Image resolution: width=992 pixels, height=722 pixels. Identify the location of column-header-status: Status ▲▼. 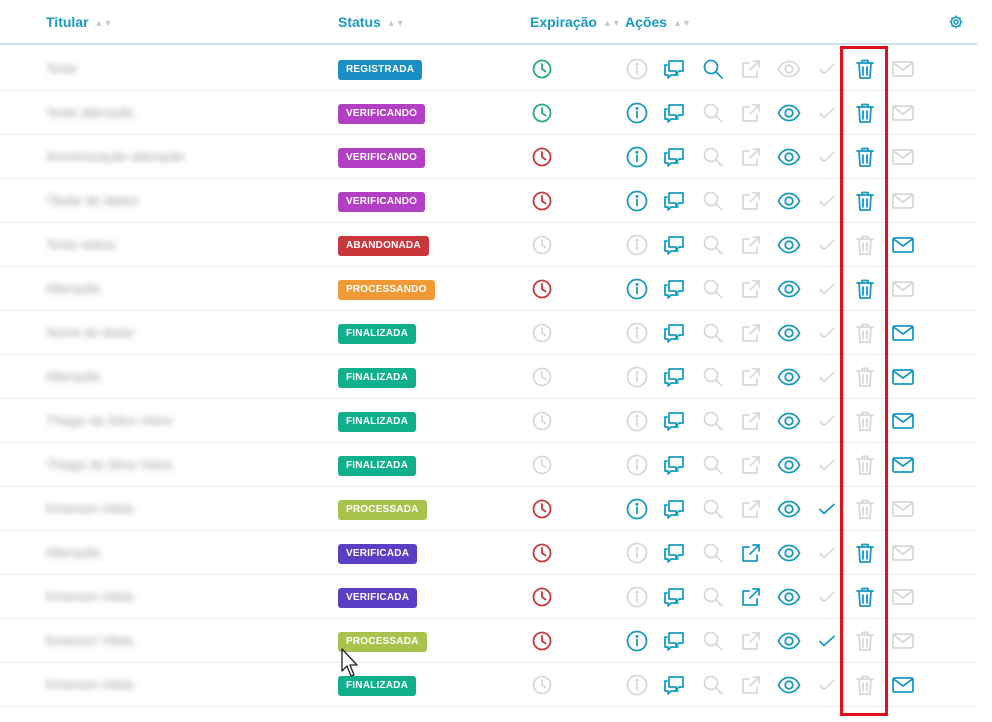
(371, 22).